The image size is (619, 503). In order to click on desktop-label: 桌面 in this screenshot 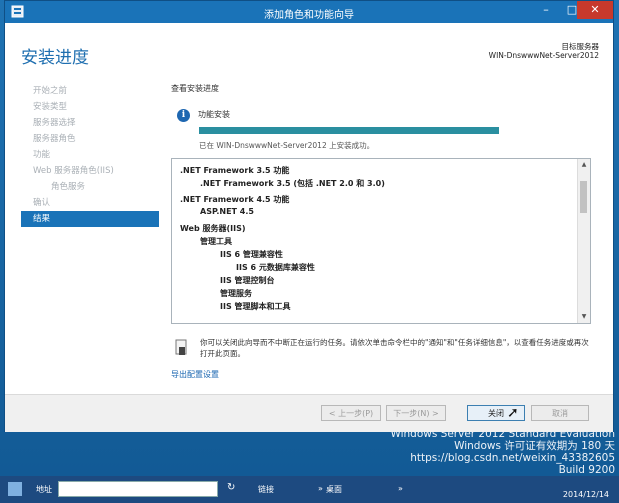, I will do `click(334, 489)`.